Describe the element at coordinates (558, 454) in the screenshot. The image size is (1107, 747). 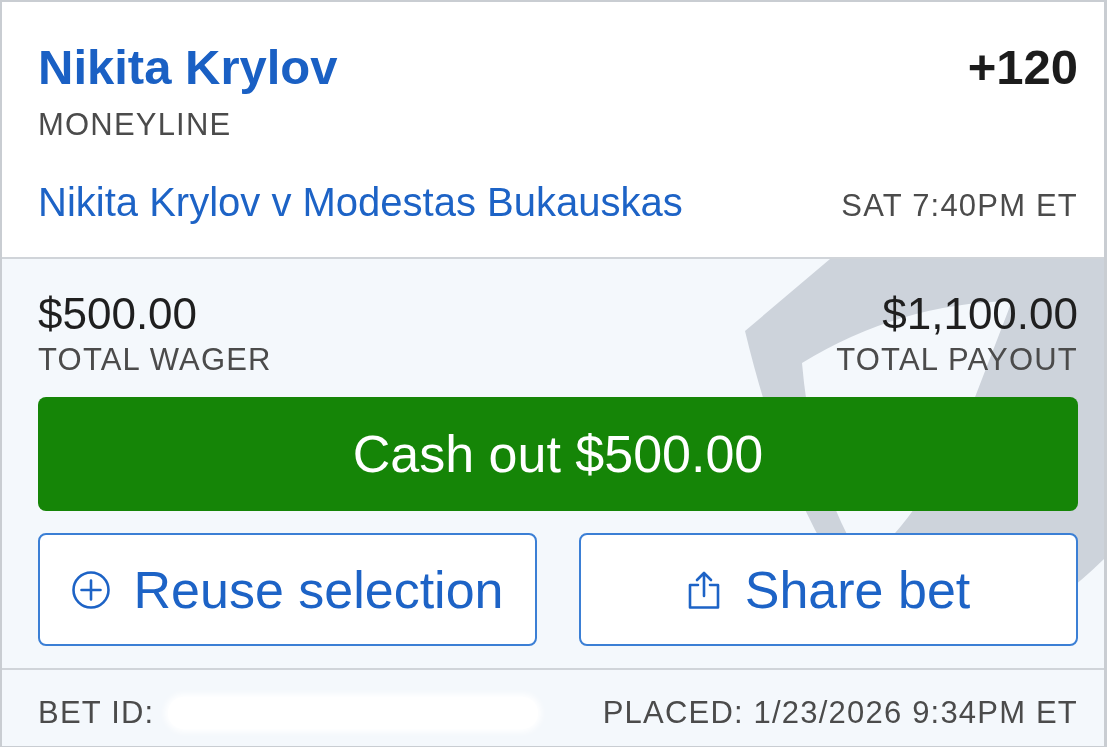
I see `cash-out-button: Cash out $500.00` at that location.